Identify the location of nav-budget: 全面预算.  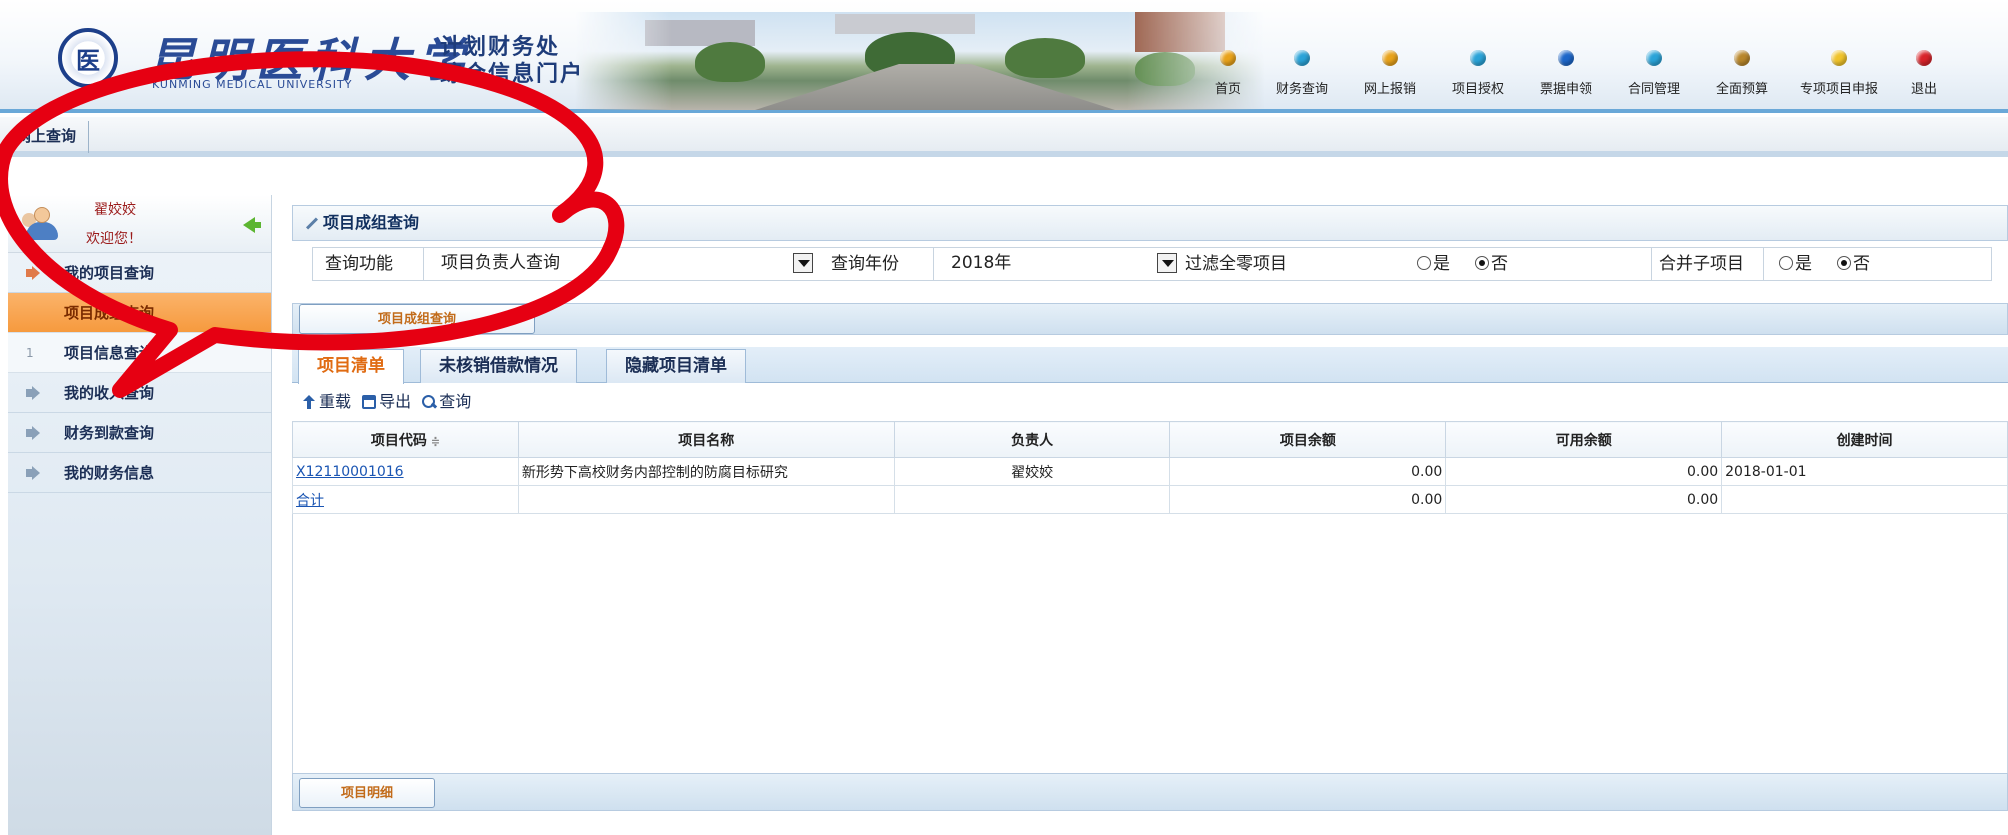
(1742, 65).